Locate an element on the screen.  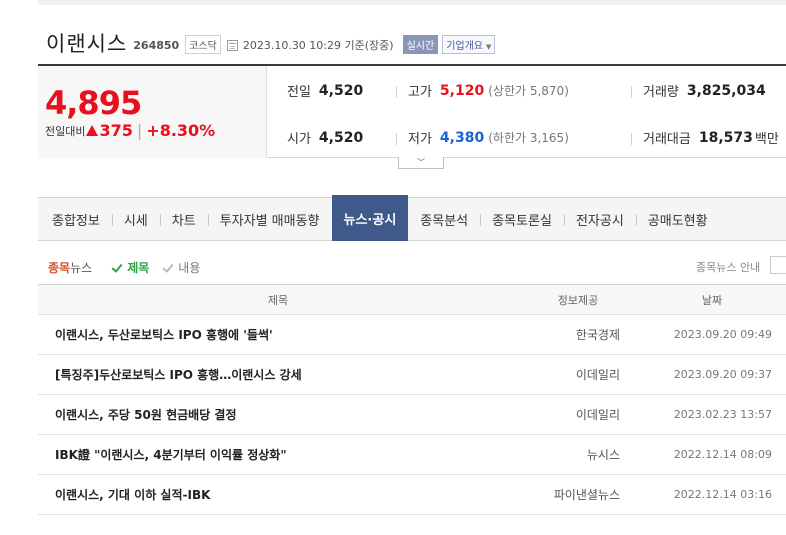
tab-short-selling: 공매도현황 is located at coordinates (677, 219).